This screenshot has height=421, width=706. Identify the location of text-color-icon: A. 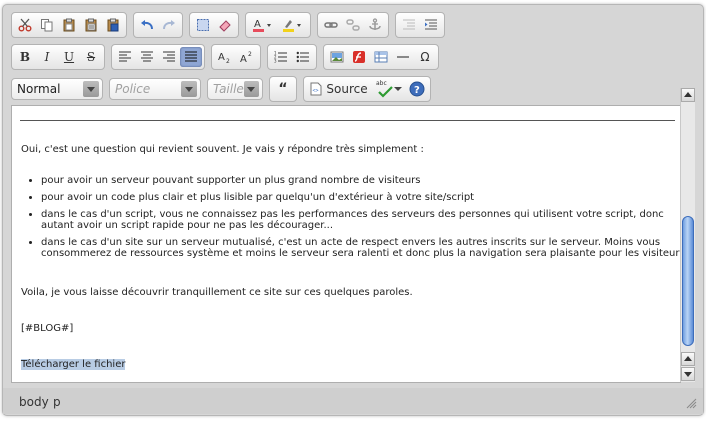
(262, 25).